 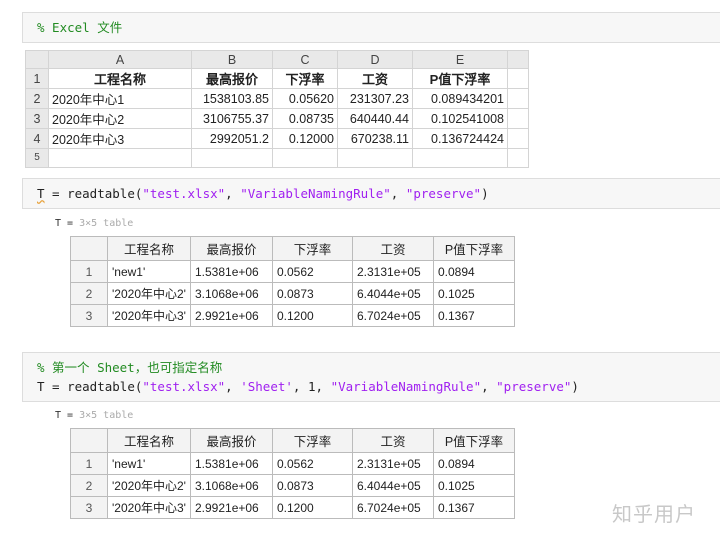 What do you see at coordinates (311, 386) in the screenshot?
I see `arg: 1` at bounding box center [311, 386].